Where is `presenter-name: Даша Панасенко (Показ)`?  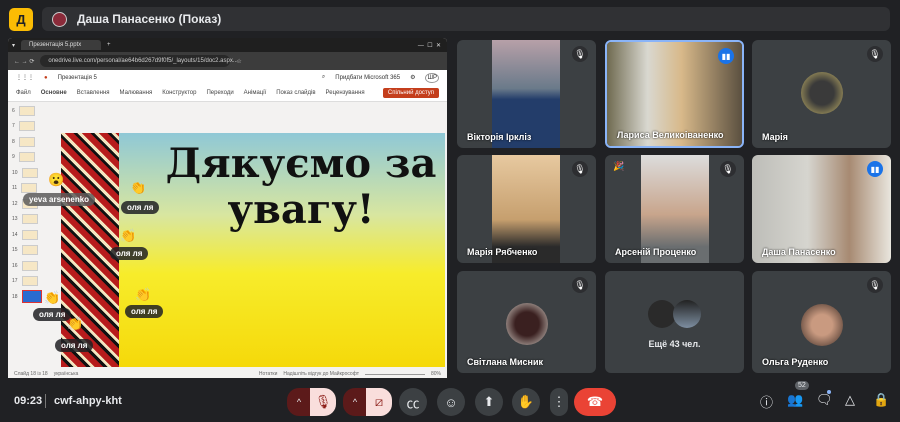
presenter-name: Даша Панасенко (Показ) is located at coordinates (149, 19).